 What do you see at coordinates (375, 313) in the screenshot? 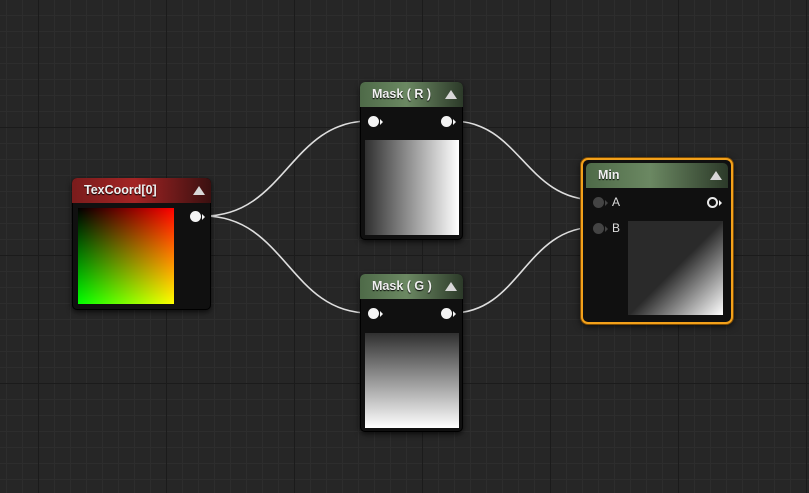
I see `mask-g-input-pin` at bounding box center [375, 313].